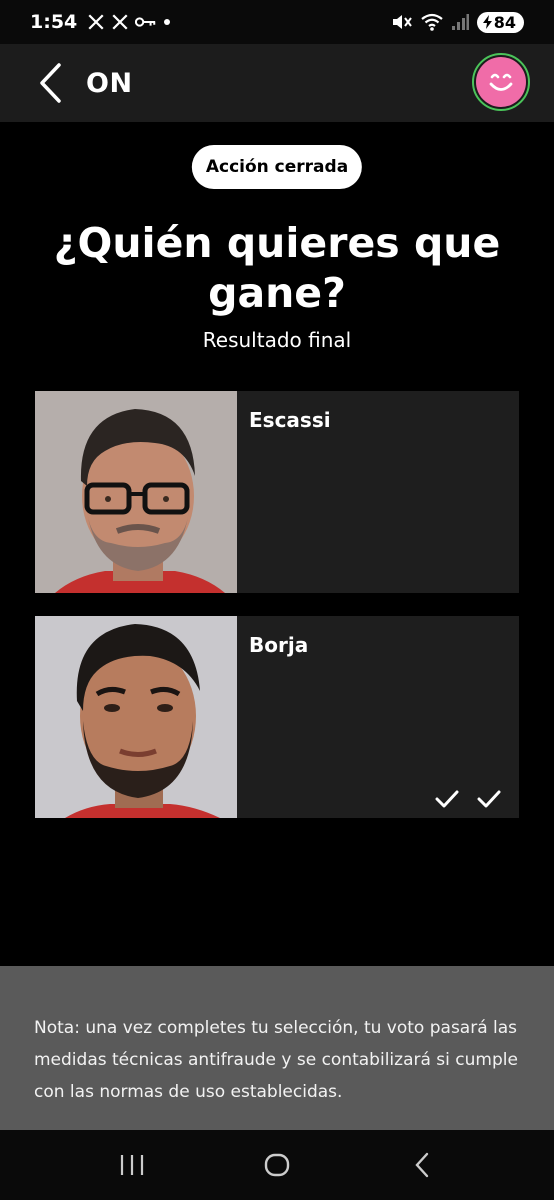 The image size is (554, 1200). I want to click on back-button, so click(50, 83).